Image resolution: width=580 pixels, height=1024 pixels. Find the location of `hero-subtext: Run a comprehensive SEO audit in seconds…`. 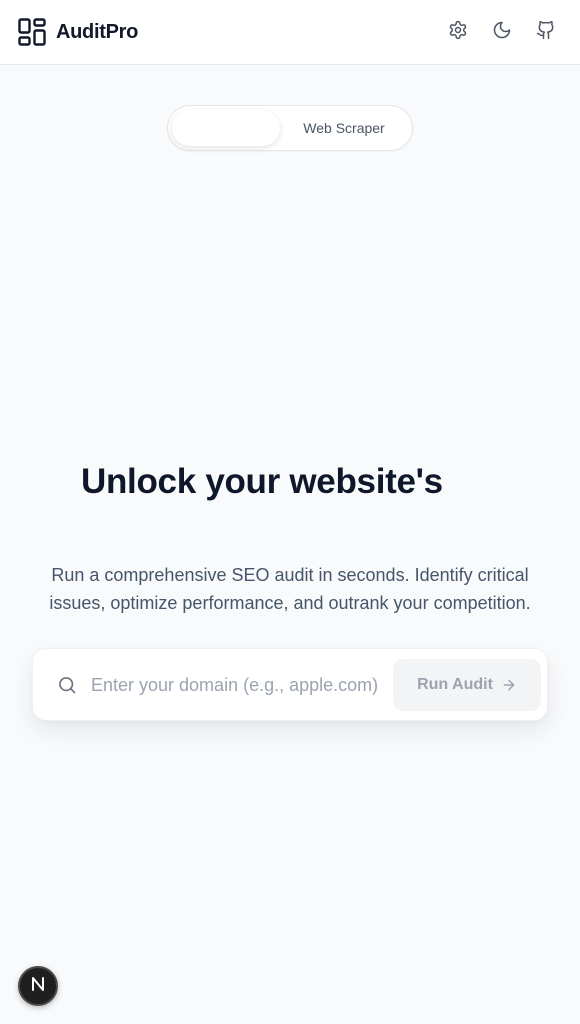

hero-subtext: Run a comprehensive SEO audit in seconds… is located at coordinates (290, 589).